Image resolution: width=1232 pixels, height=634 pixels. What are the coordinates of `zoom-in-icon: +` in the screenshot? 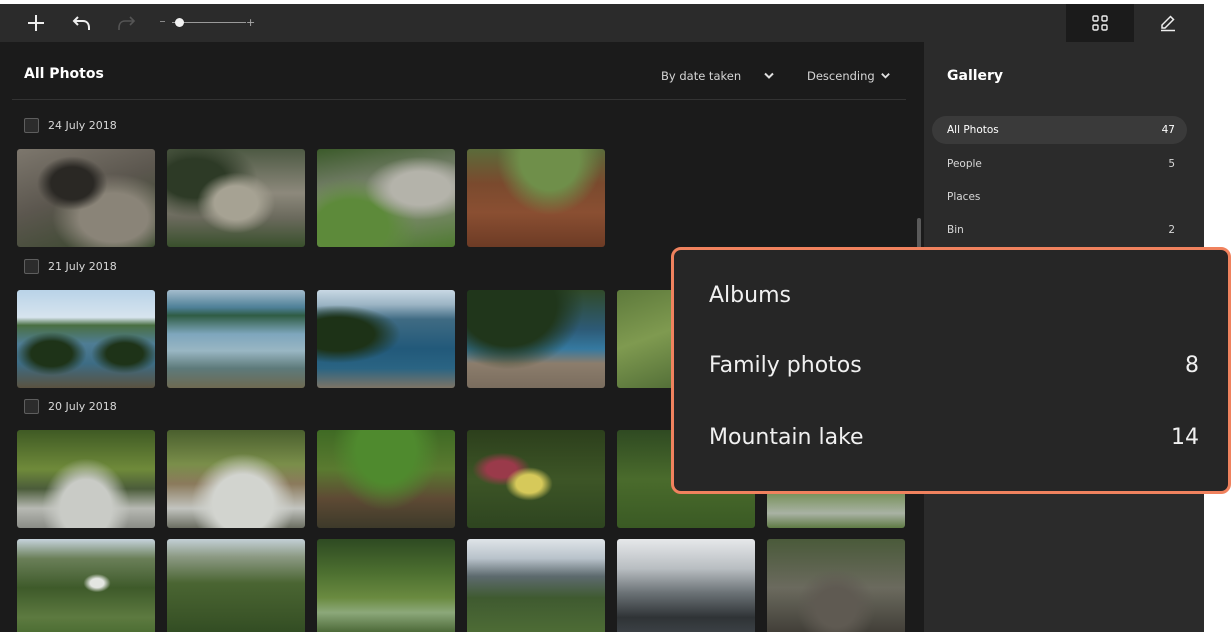 It's located at (250, 22).